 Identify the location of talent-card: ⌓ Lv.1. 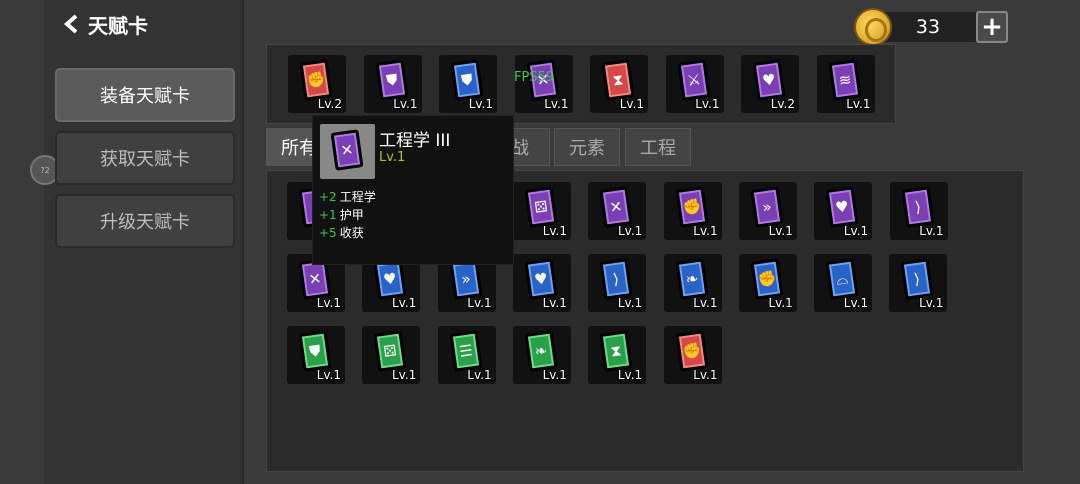
(843, 283).